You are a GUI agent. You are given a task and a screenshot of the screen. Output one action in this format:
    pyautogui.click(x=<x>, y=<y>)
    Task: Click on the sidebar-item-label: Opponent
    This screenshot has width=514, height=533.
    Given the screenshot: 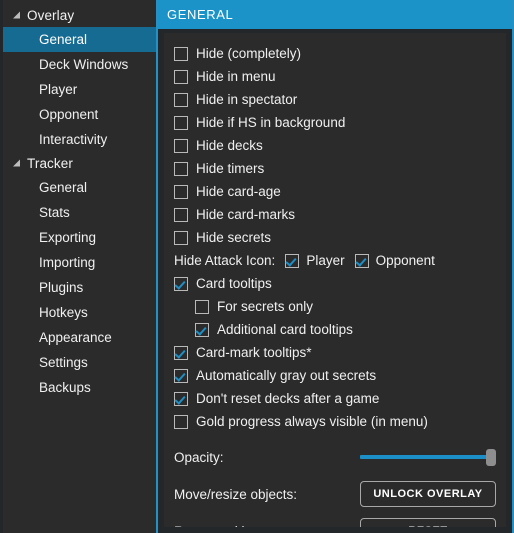 What is the action you would take?
    pyautogui.click(x=69, y=114)
    